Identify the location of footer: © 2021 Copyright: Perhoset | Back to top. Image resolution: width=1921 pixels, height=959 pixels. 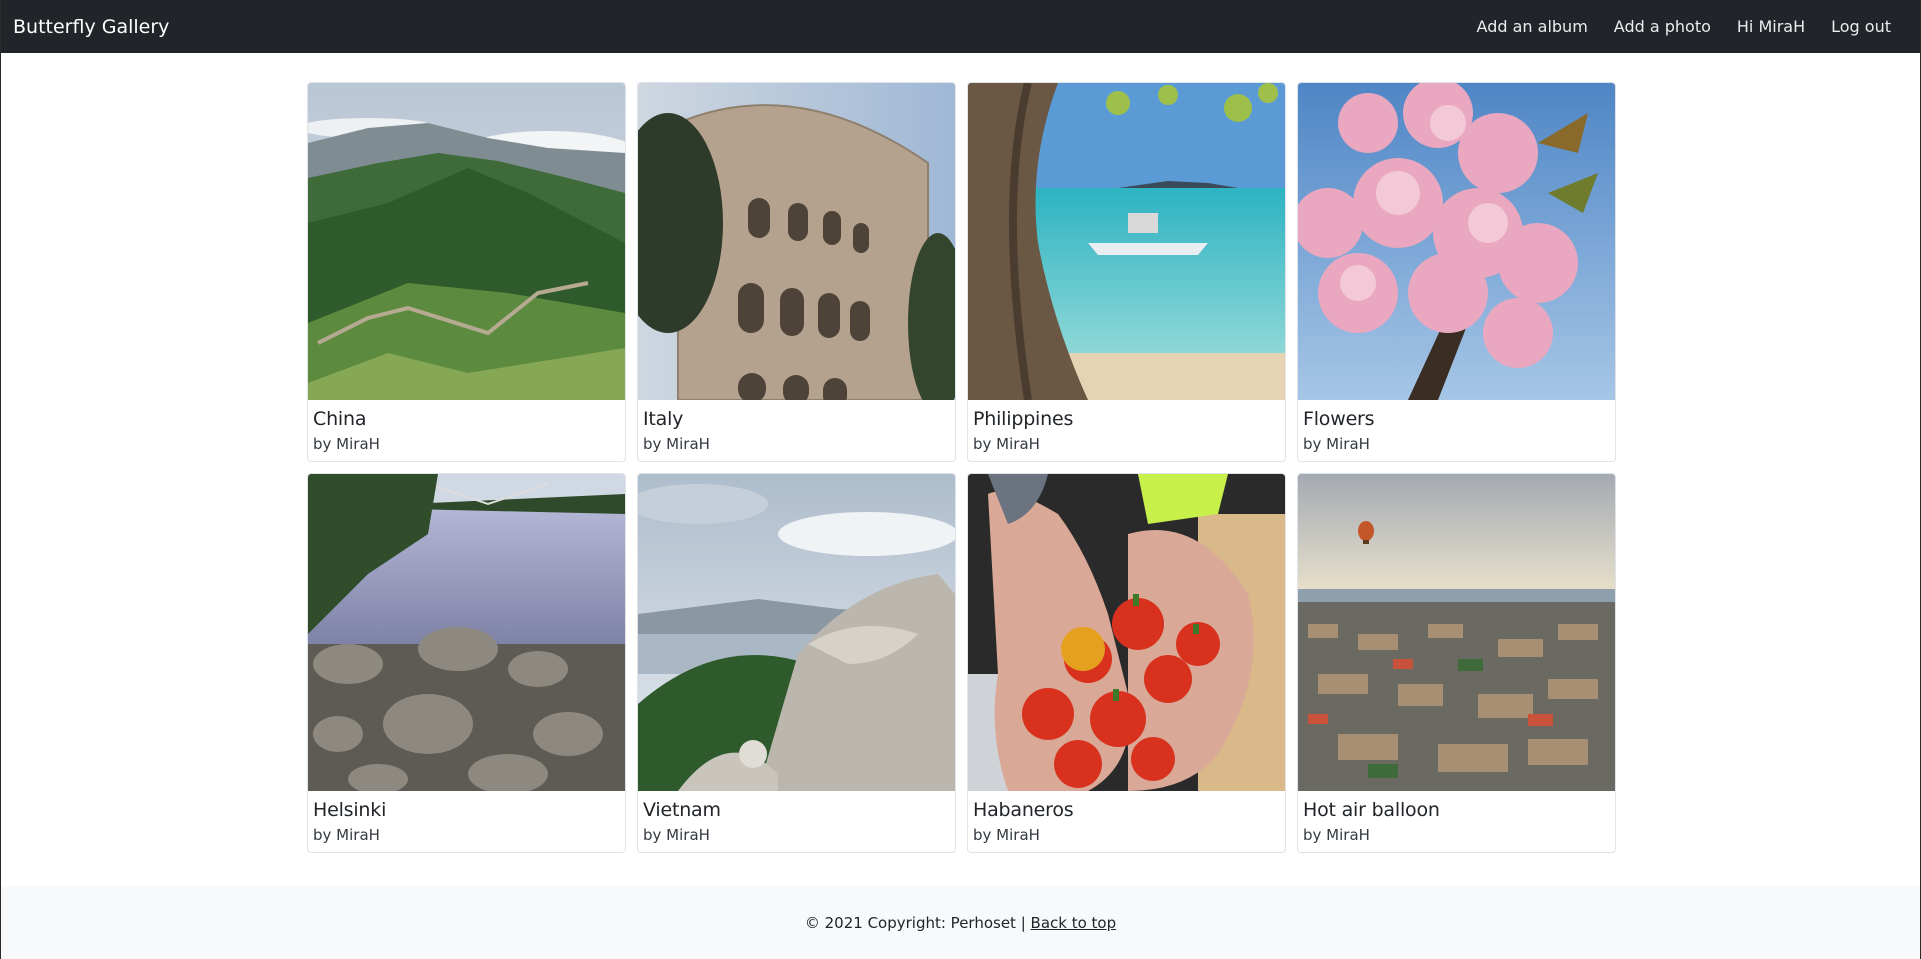
(960, 922).